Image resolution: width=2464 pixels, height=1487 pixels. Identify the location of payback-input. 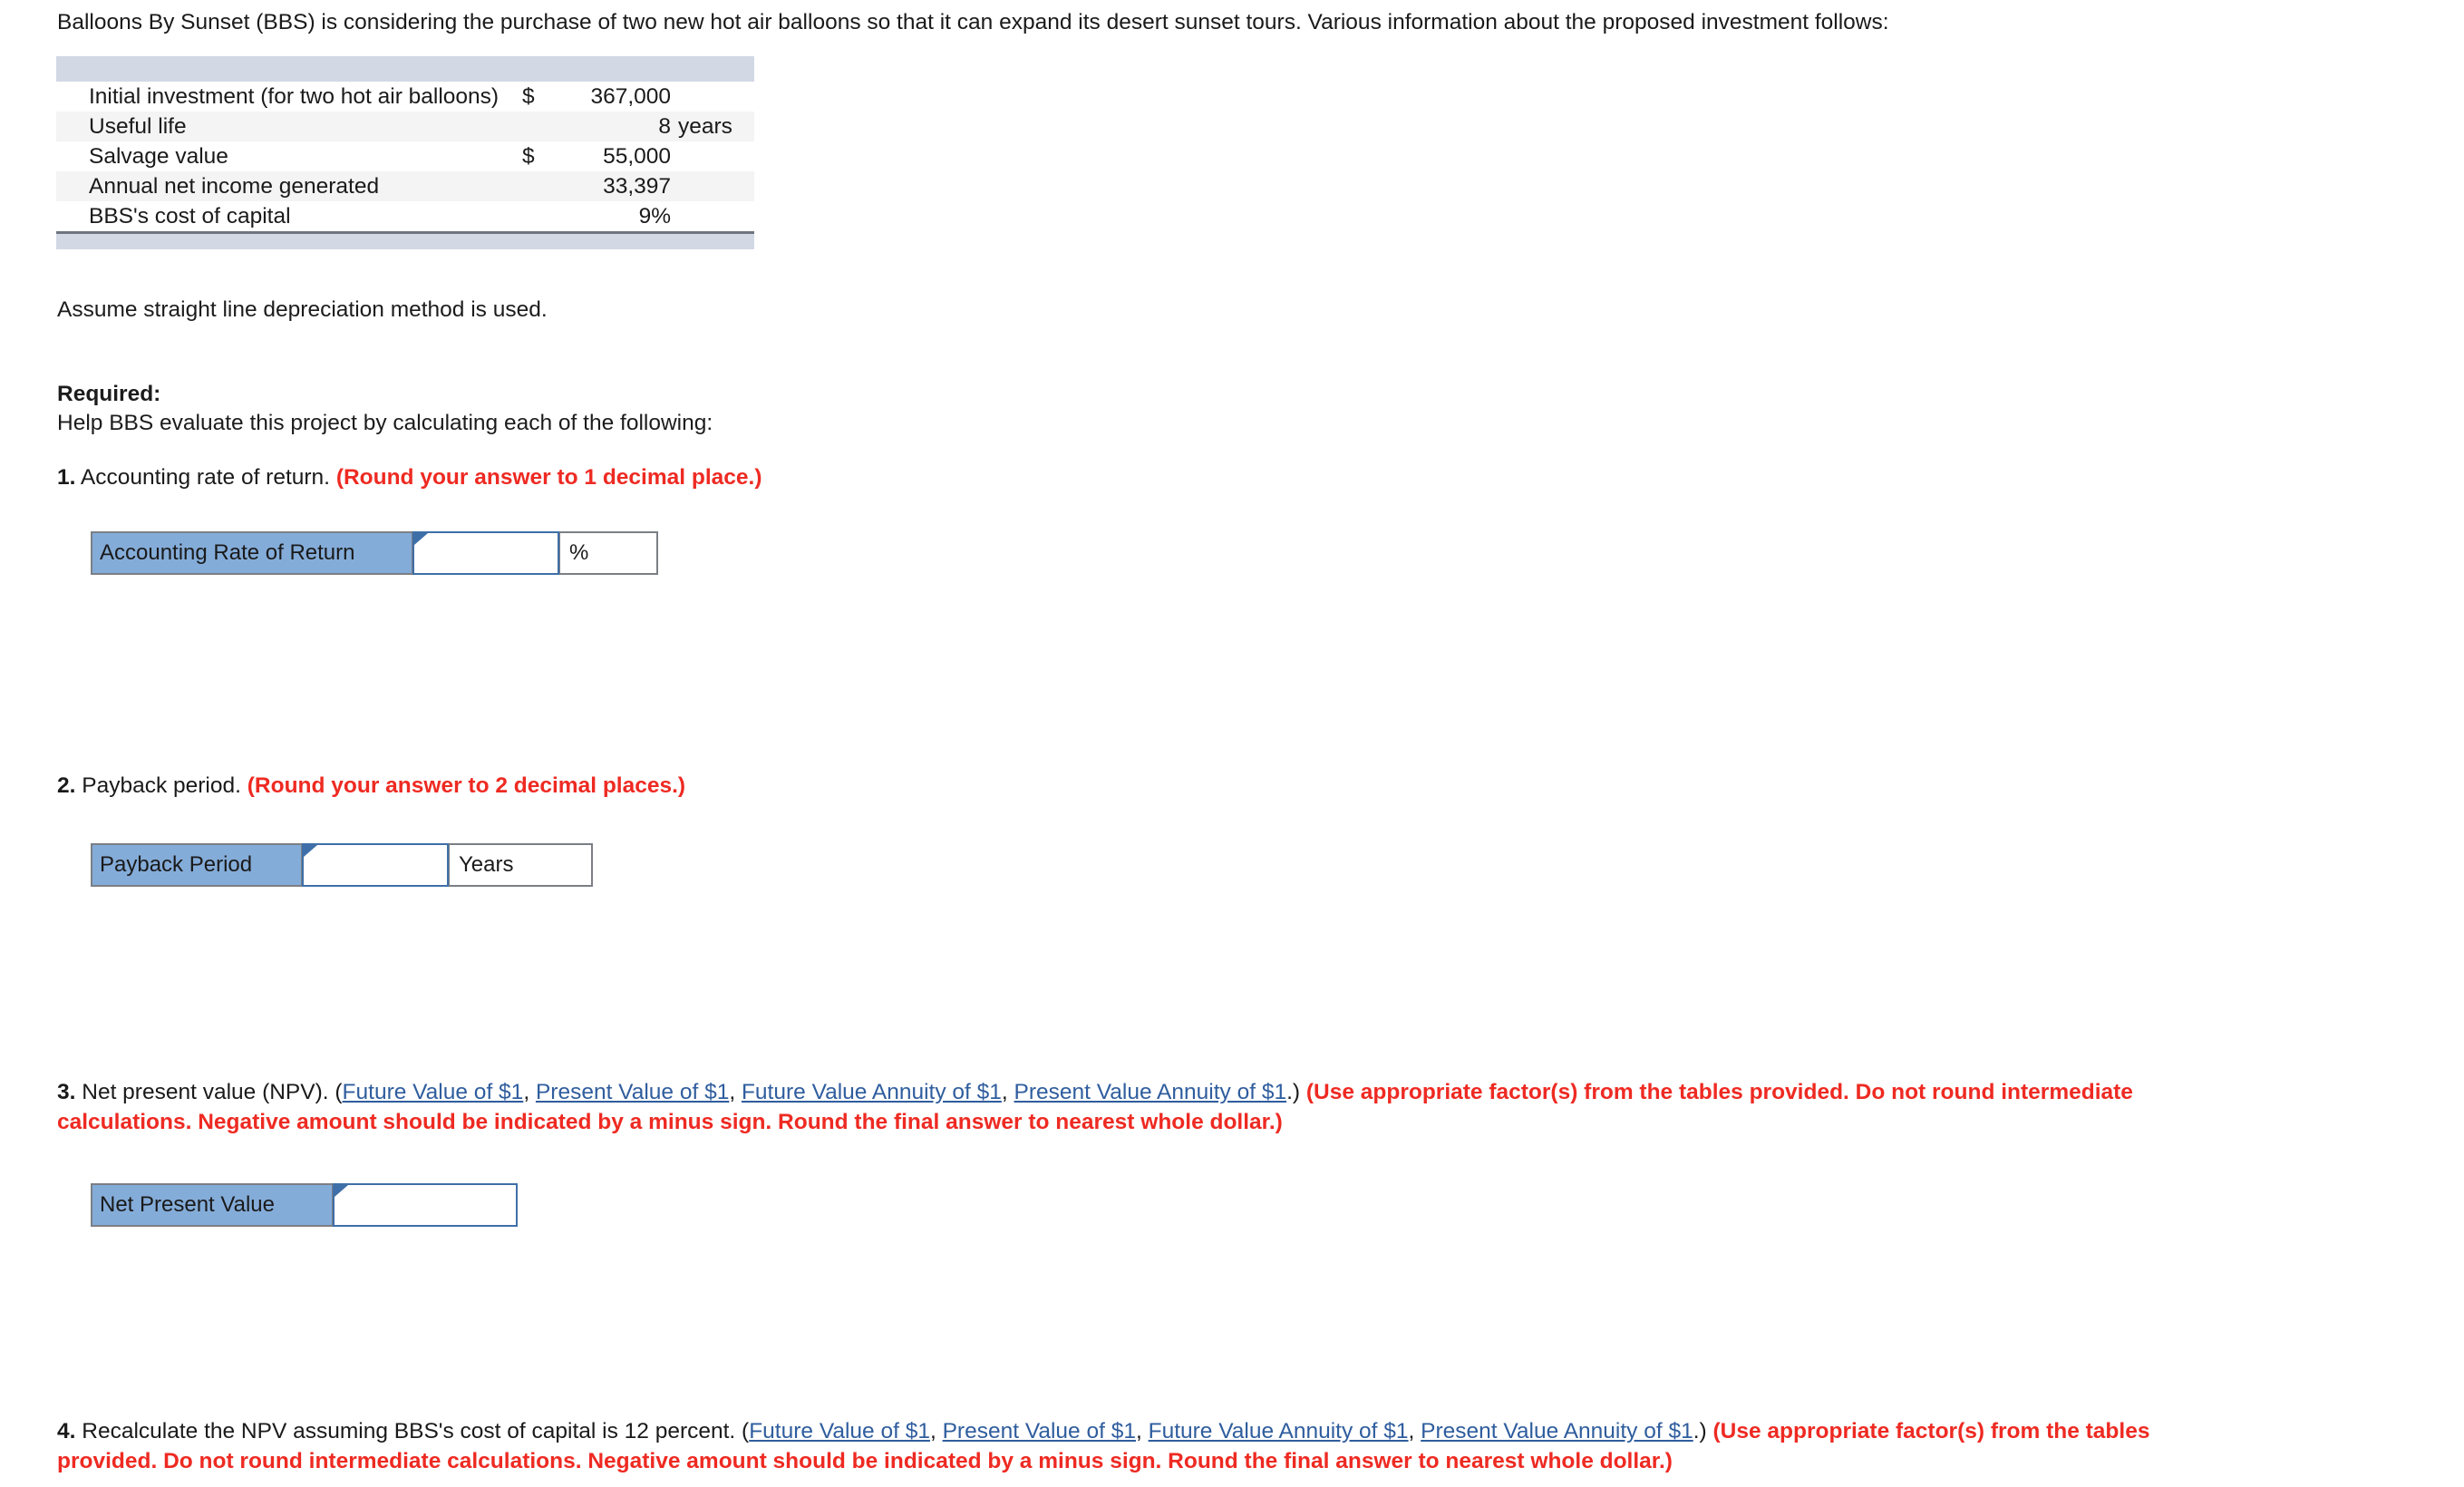
(375, 865).